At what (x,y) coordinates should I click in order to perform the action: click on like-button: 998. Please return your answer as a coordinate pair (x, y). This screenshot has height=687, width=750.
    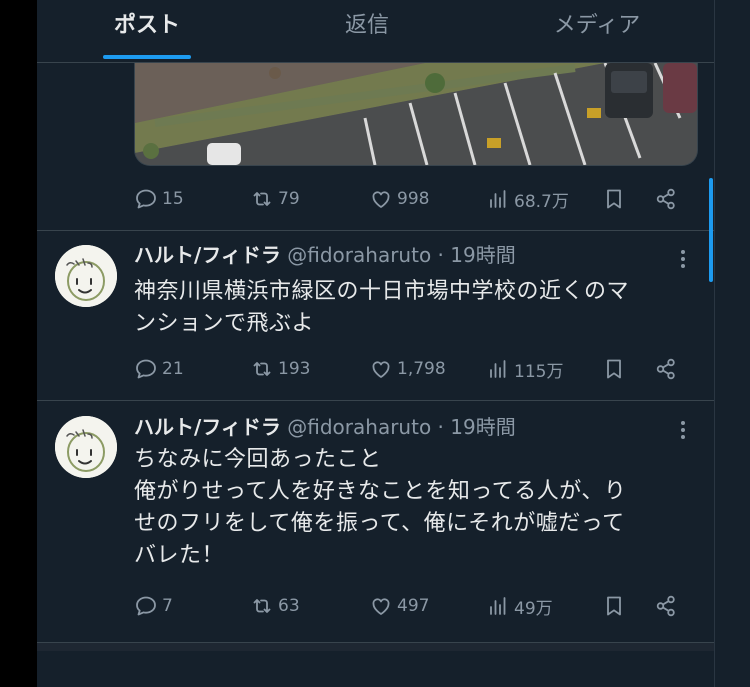
    Looking at the image, I should click on (399, 199).